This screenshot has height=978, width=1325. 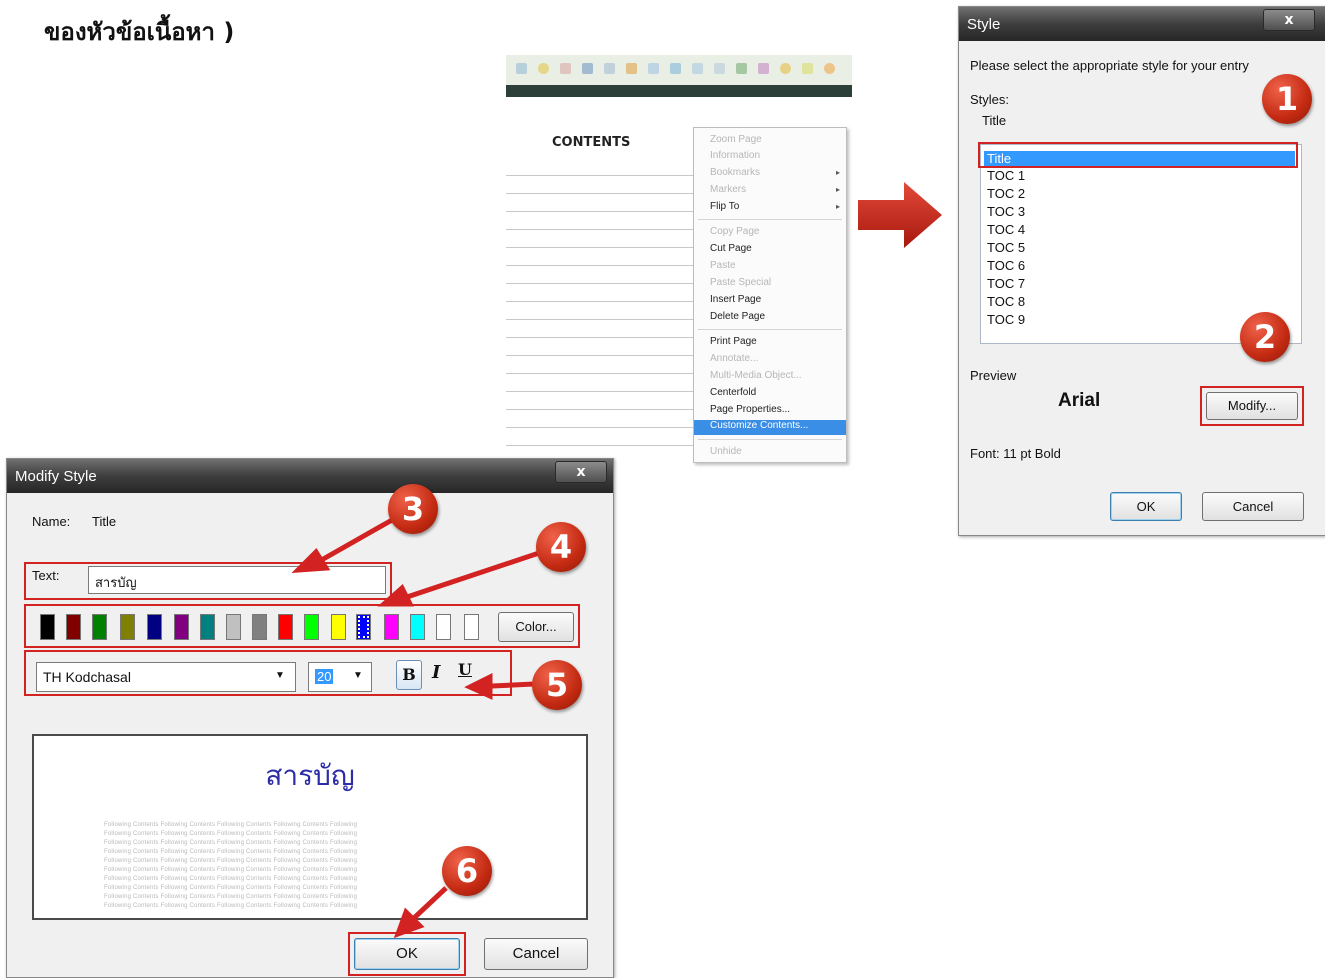 I want to click on color-swatch-blue-selected, so click(x=363, y=627).